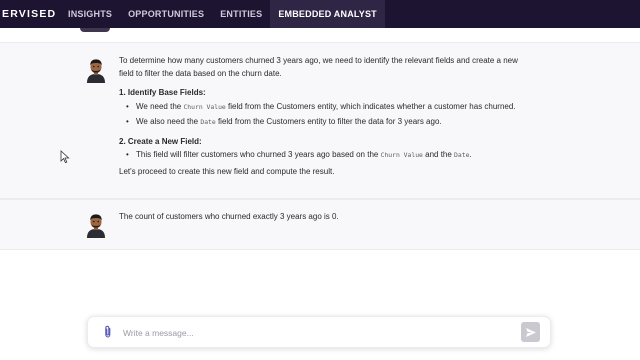 The height and width of the screenshot is (360, 640). I want to click on paperclip-icon, so click(108, 332).